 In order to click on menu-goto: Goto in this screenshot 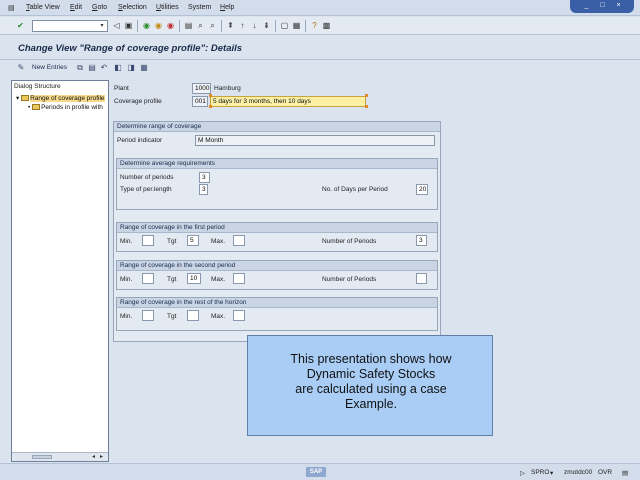, I will do `click(99, 7)`.